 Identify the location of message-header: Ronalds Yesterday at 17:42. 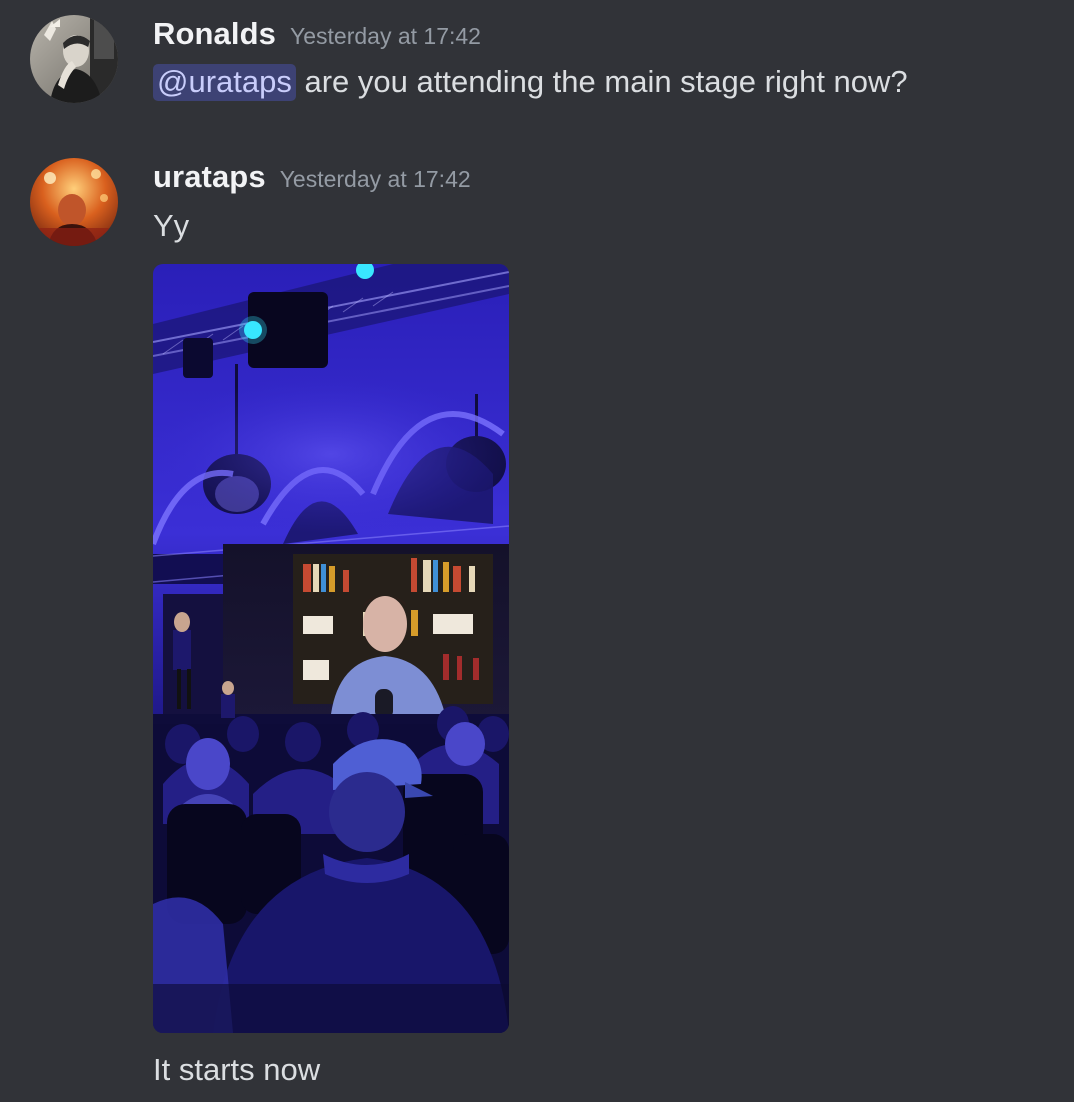
(317, 34).